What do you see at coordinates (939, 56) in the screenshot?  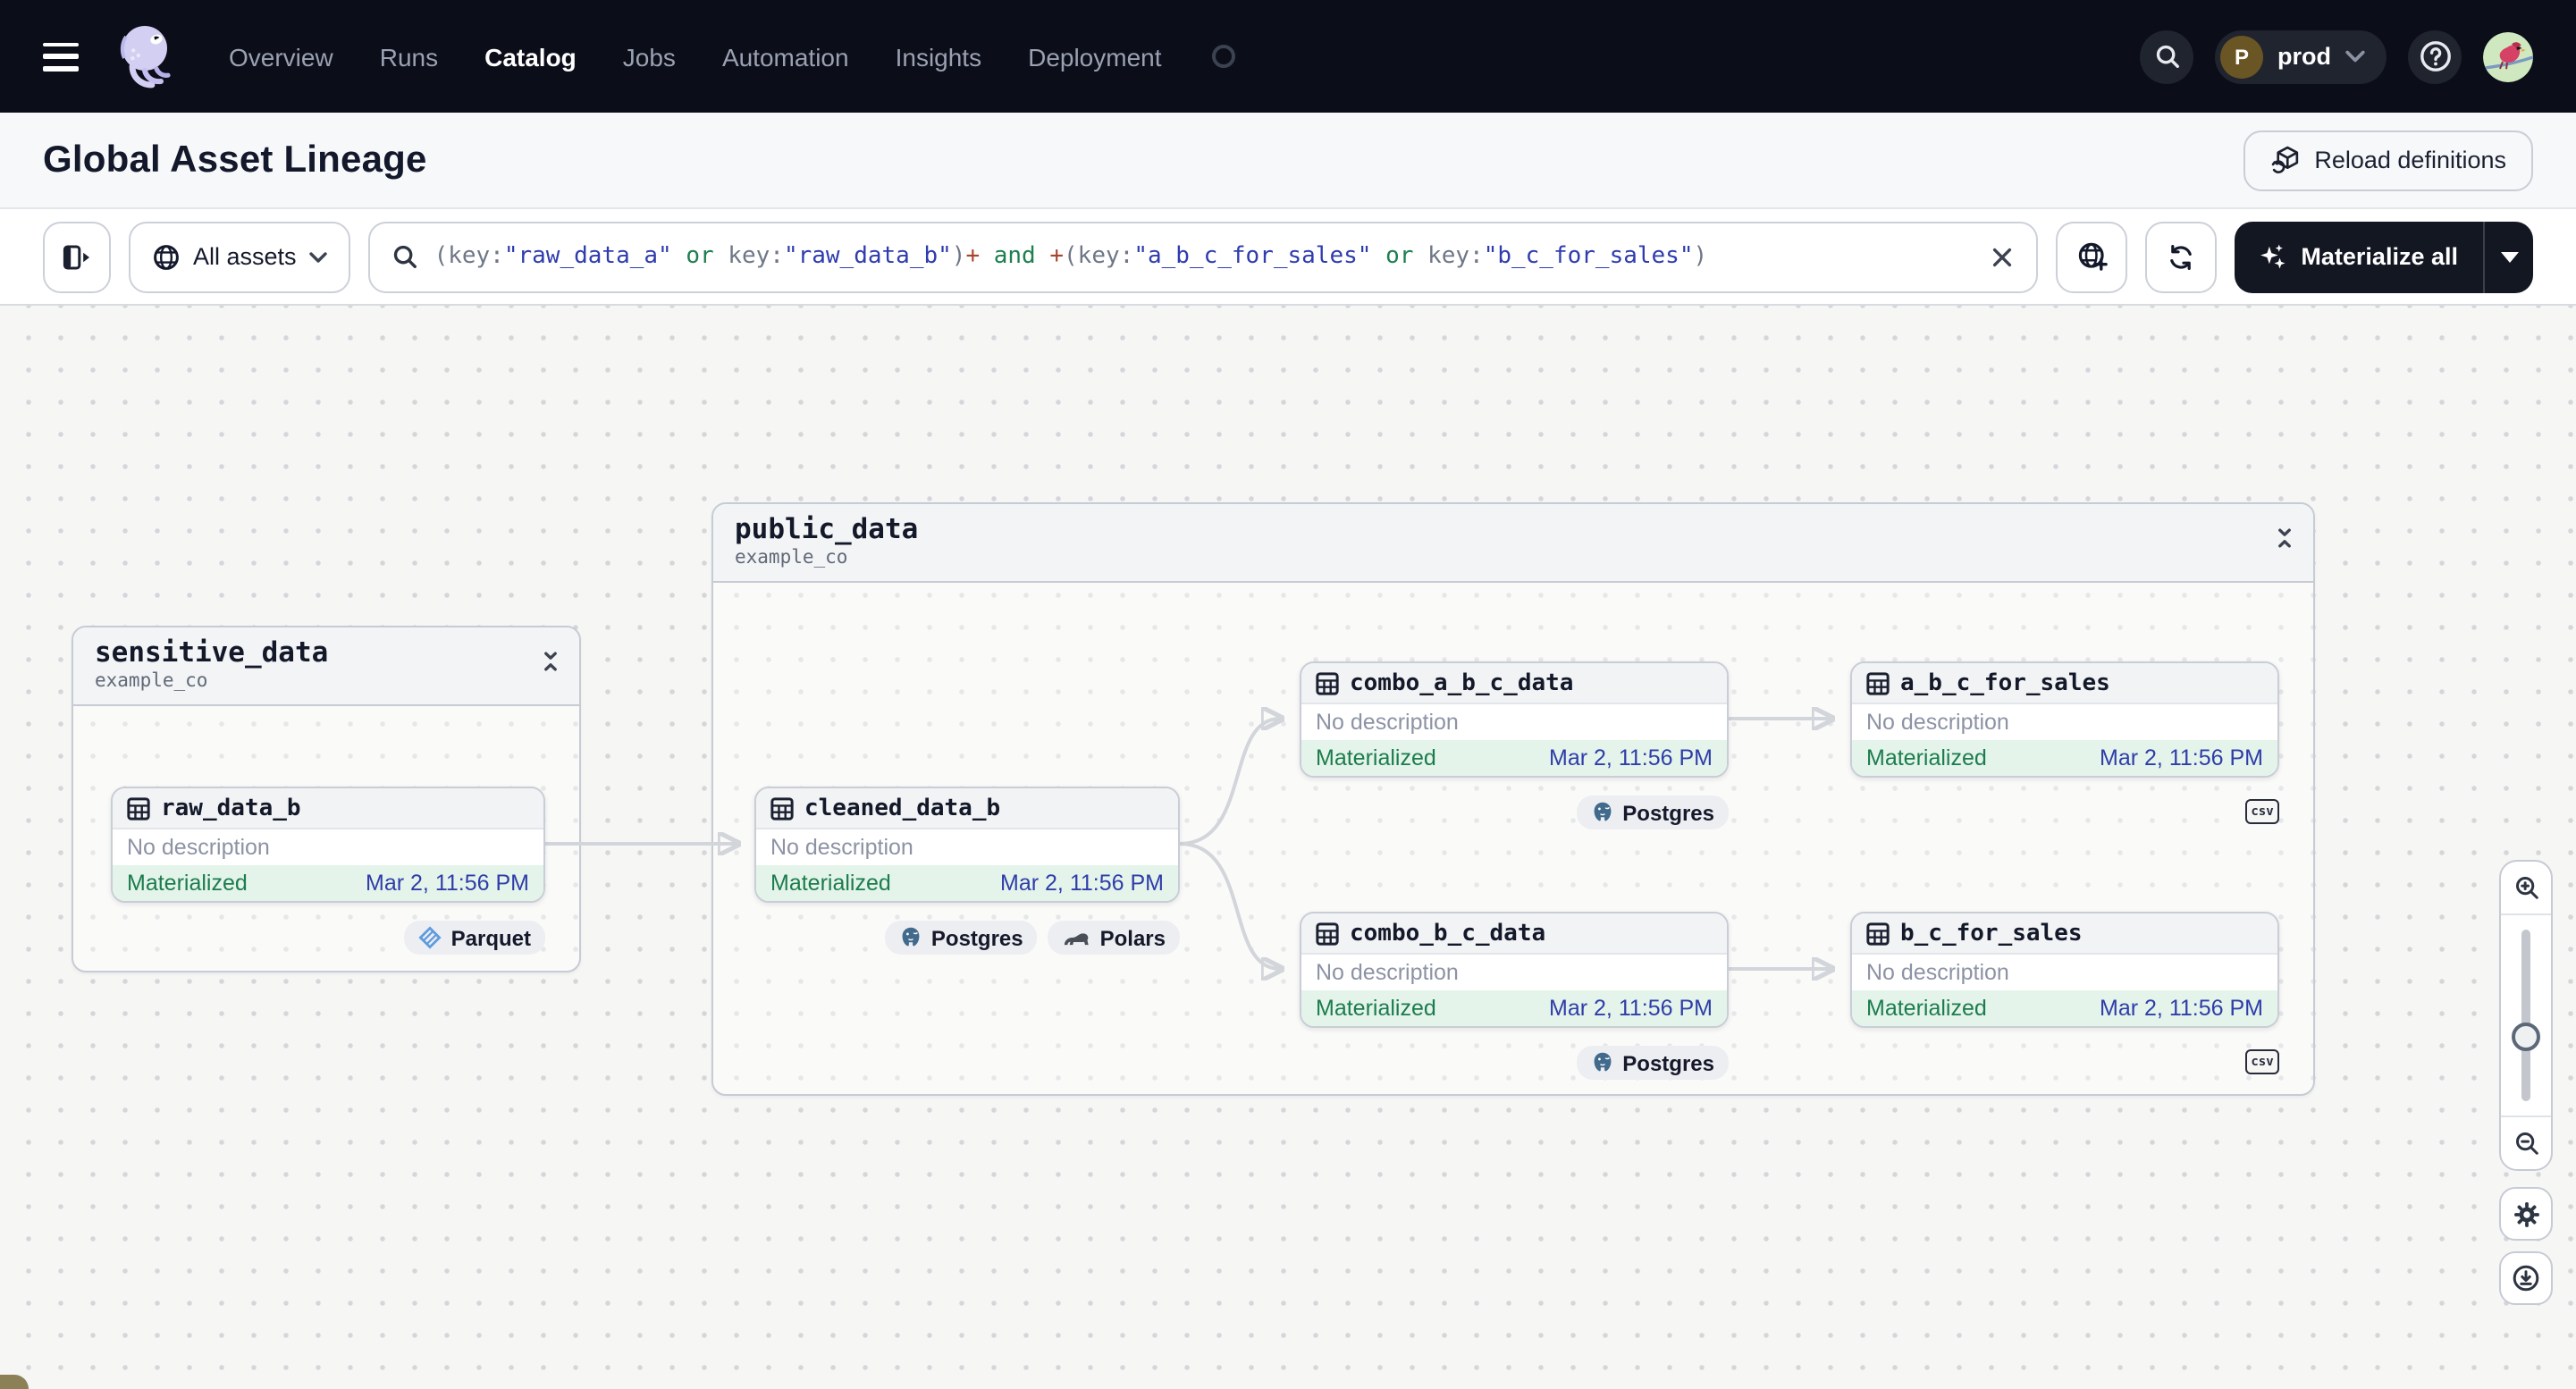 I see `nav-item-insights: Insights` at bounding box center [939, 56].